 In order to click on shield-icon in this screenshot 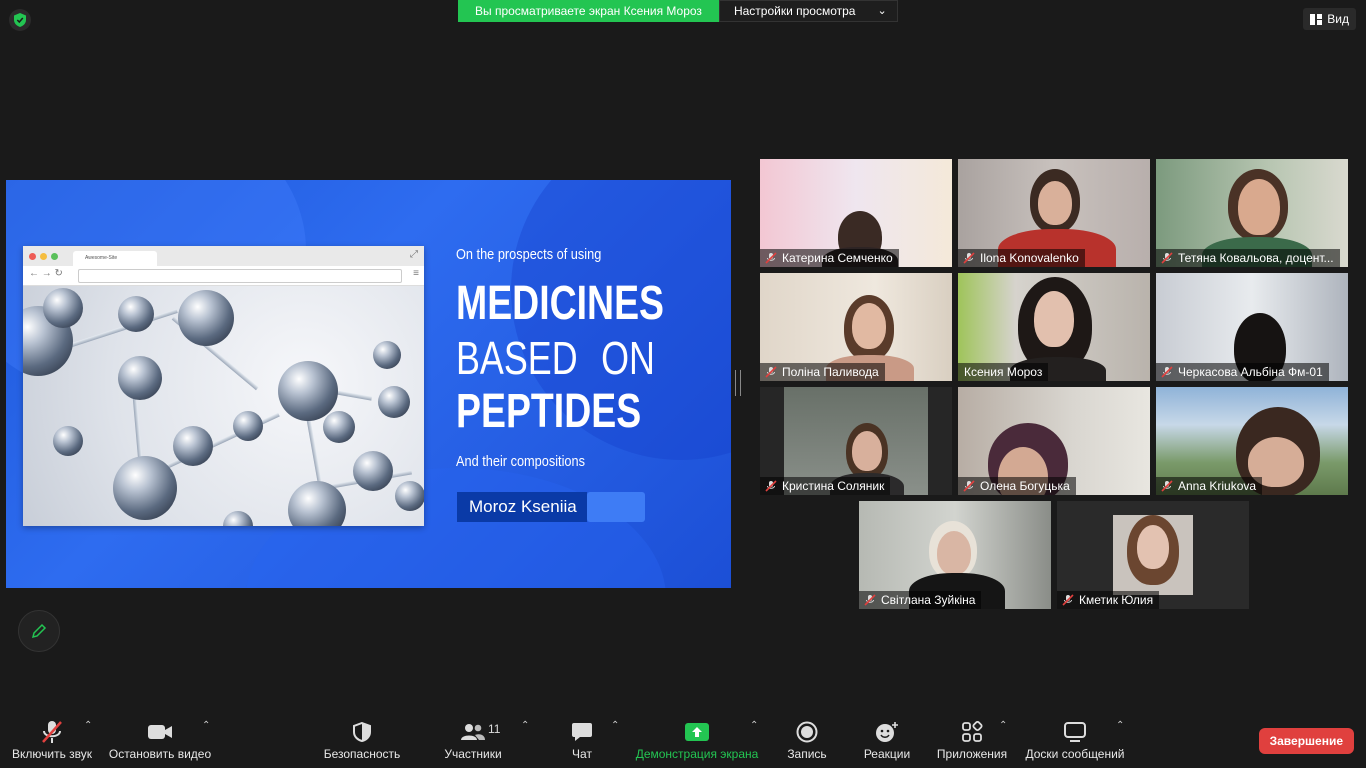, I will do `click(362, 732)`.